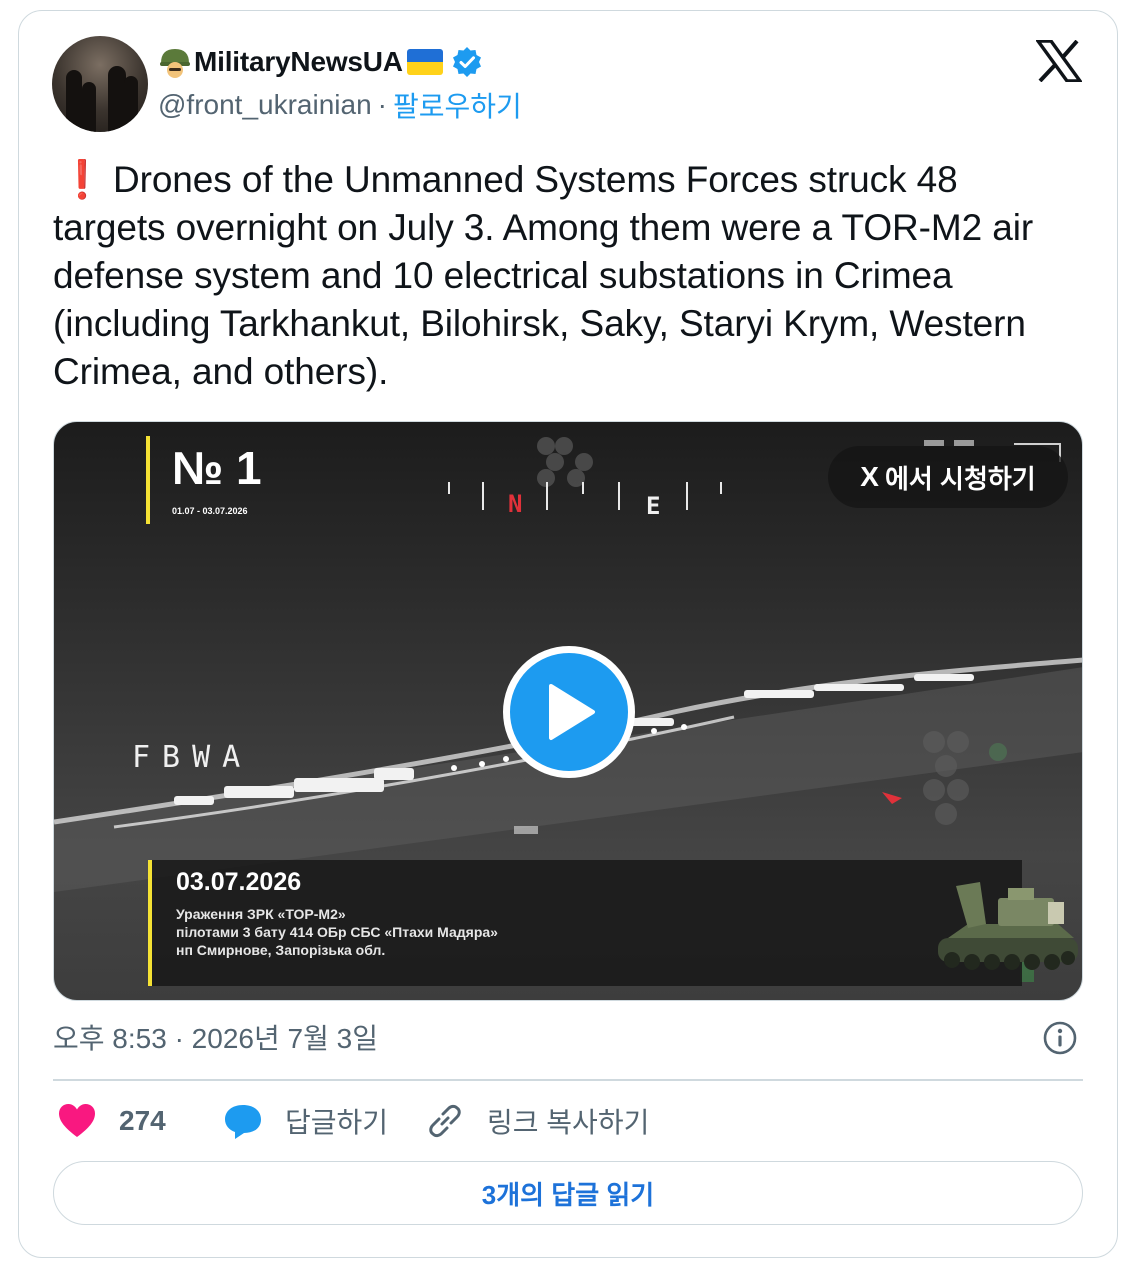 The width and height of the screenshot is (1139, 1269). I want to click on action-bar: 274 답글하기 링크 복사하기, so click(568, 1121).